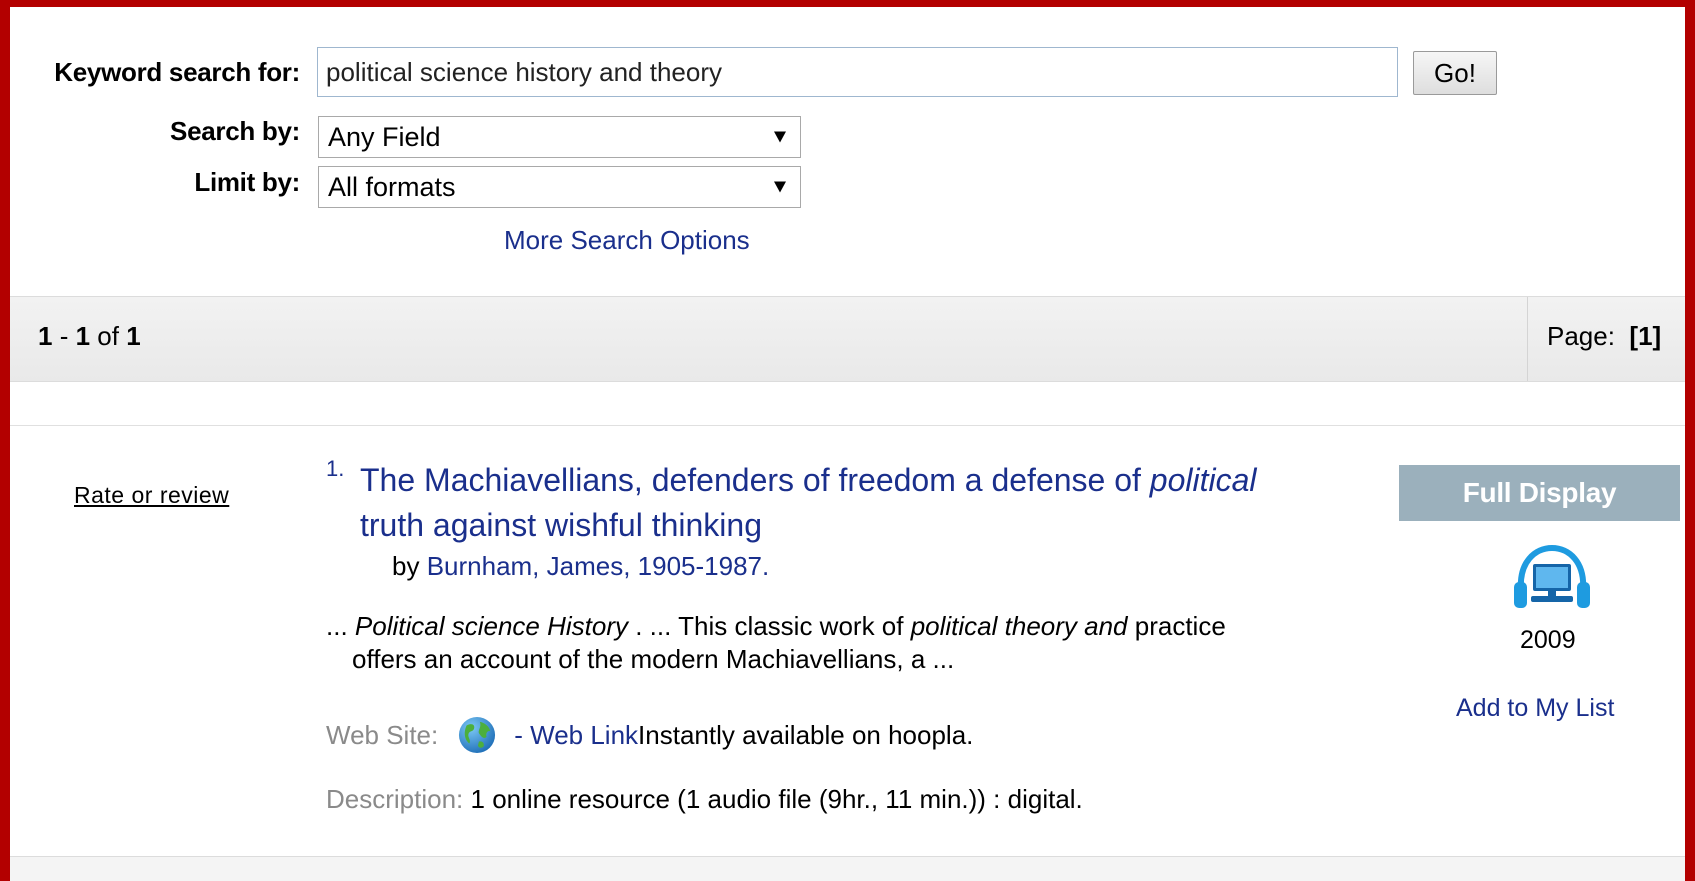 This screenshot has height=881, width=1695. I want to click on snippet-text: practice, so click(1176, 626).